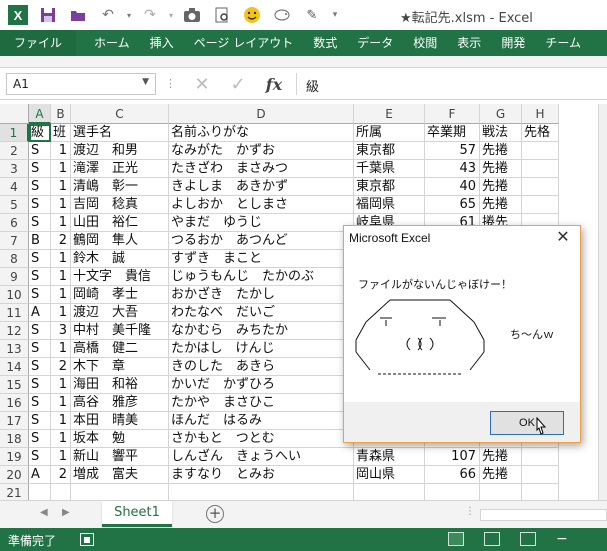 The image size is (607, 551). Describe the element at coordinates (469, 43) in the screenshot. I see `ribbon-tab: 表示` at that location.